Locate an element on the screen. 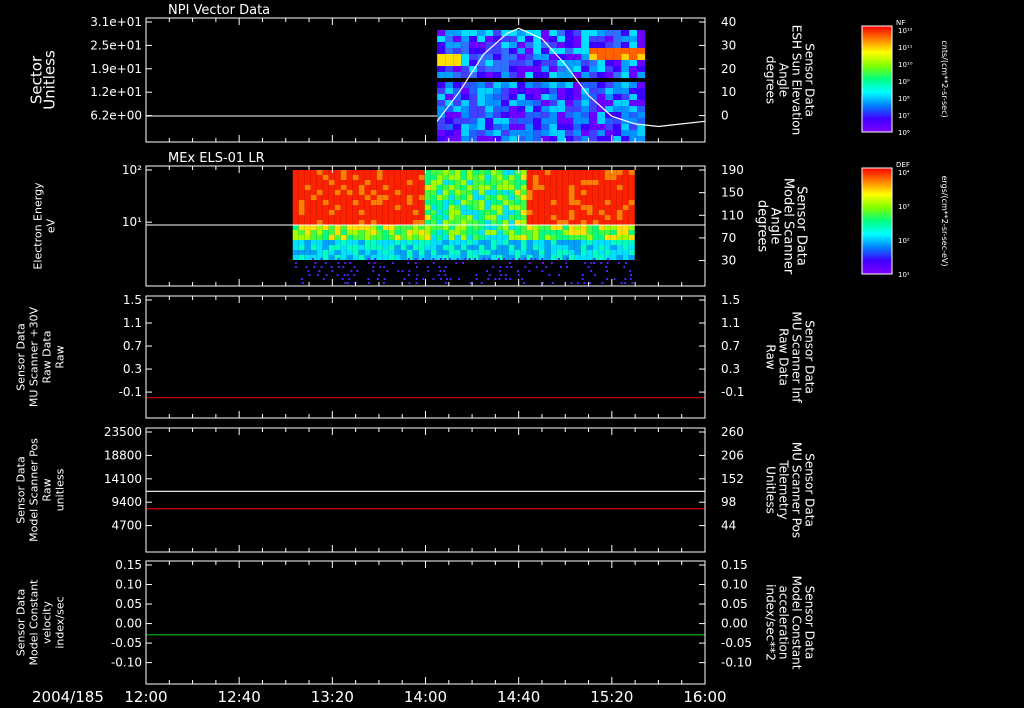 The image size is (1024, 708). y-tick-label-right: 40 is located at coordinates (728, 22).